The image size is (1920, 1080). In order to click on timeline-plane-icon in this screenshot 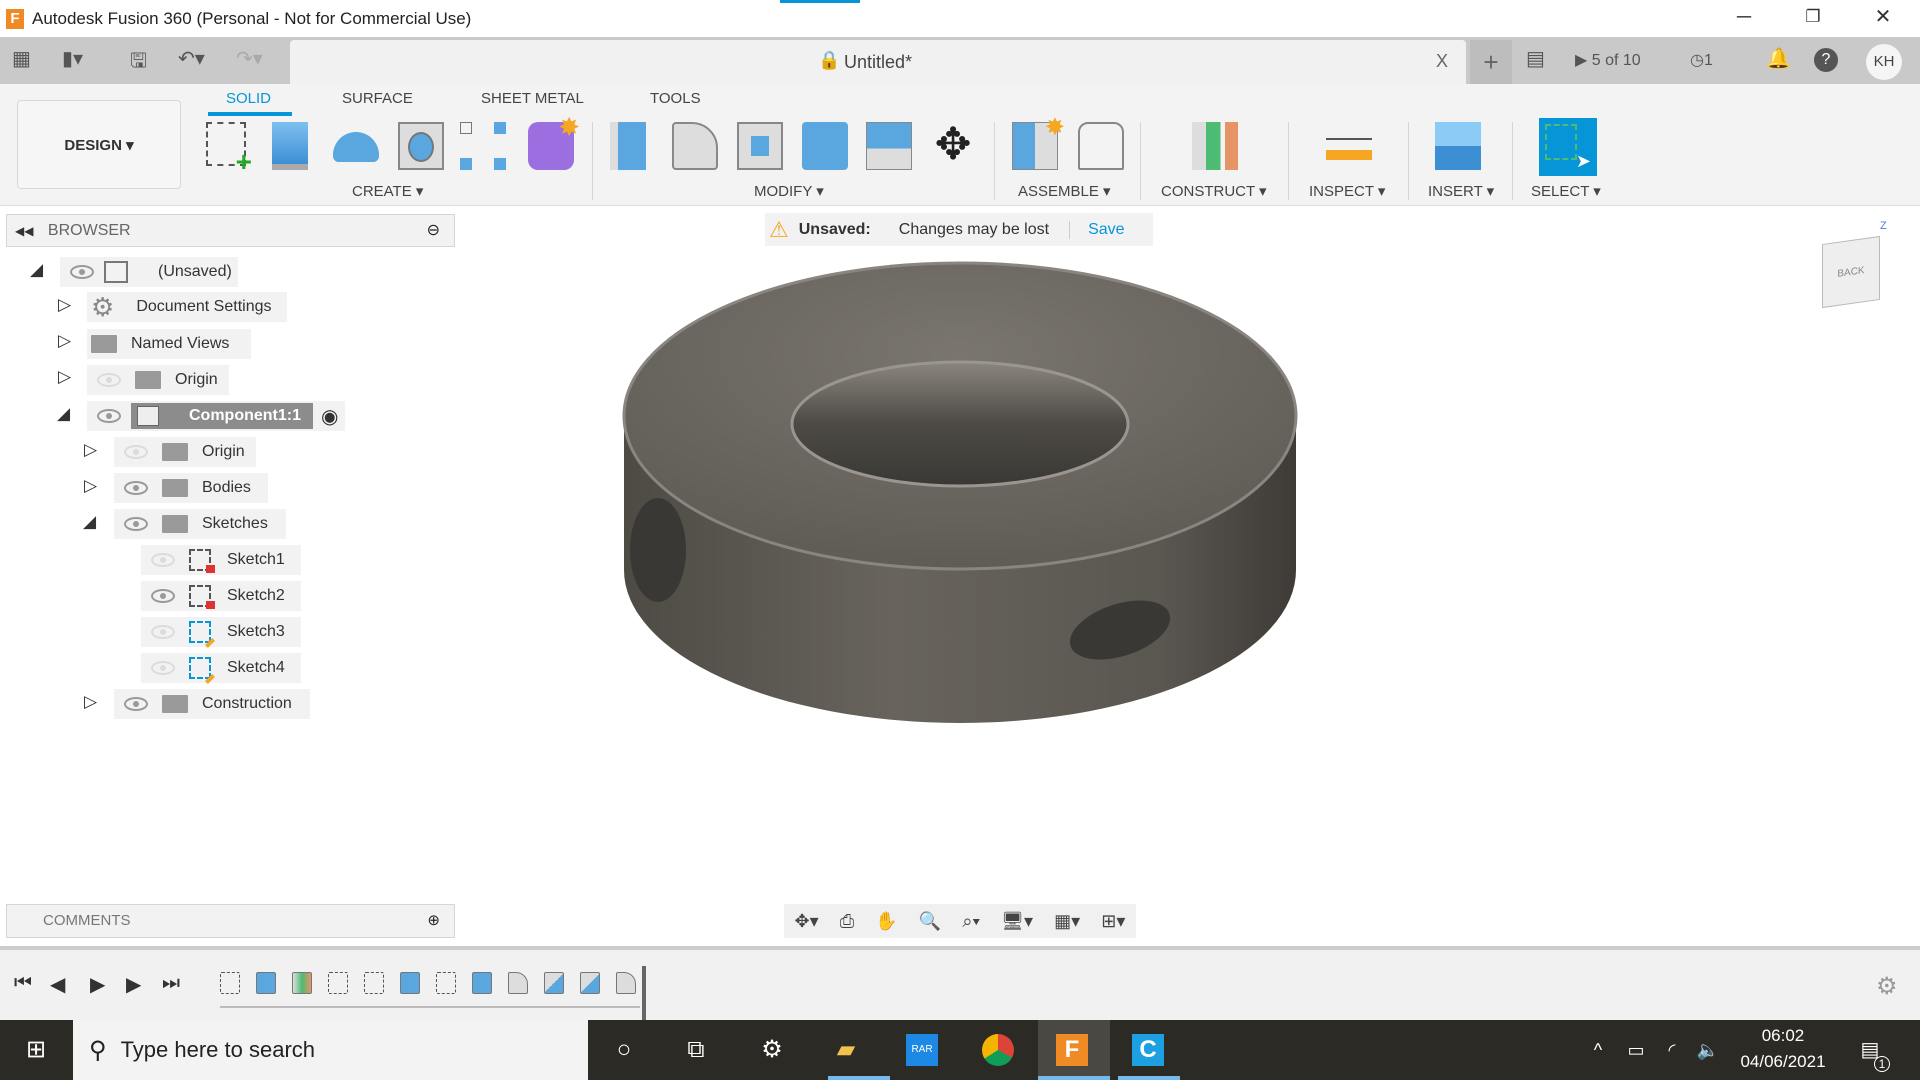, I will do `click(302, 983)`.